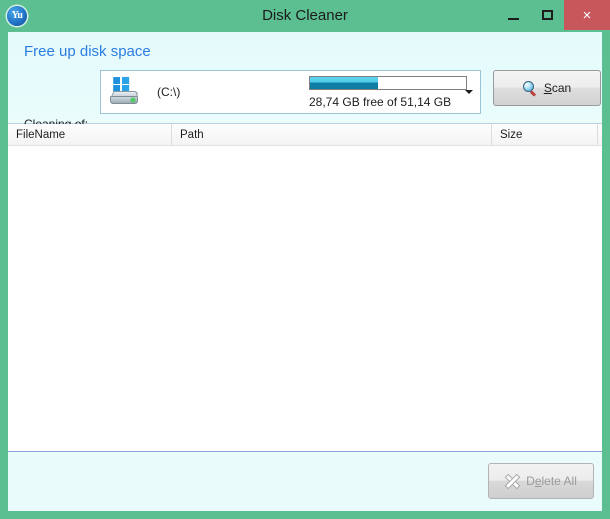  What do you see at coordinates (305, 481) in the screenshot?
I see `footer-bar: Delete All` at bounding box center [305, 481].